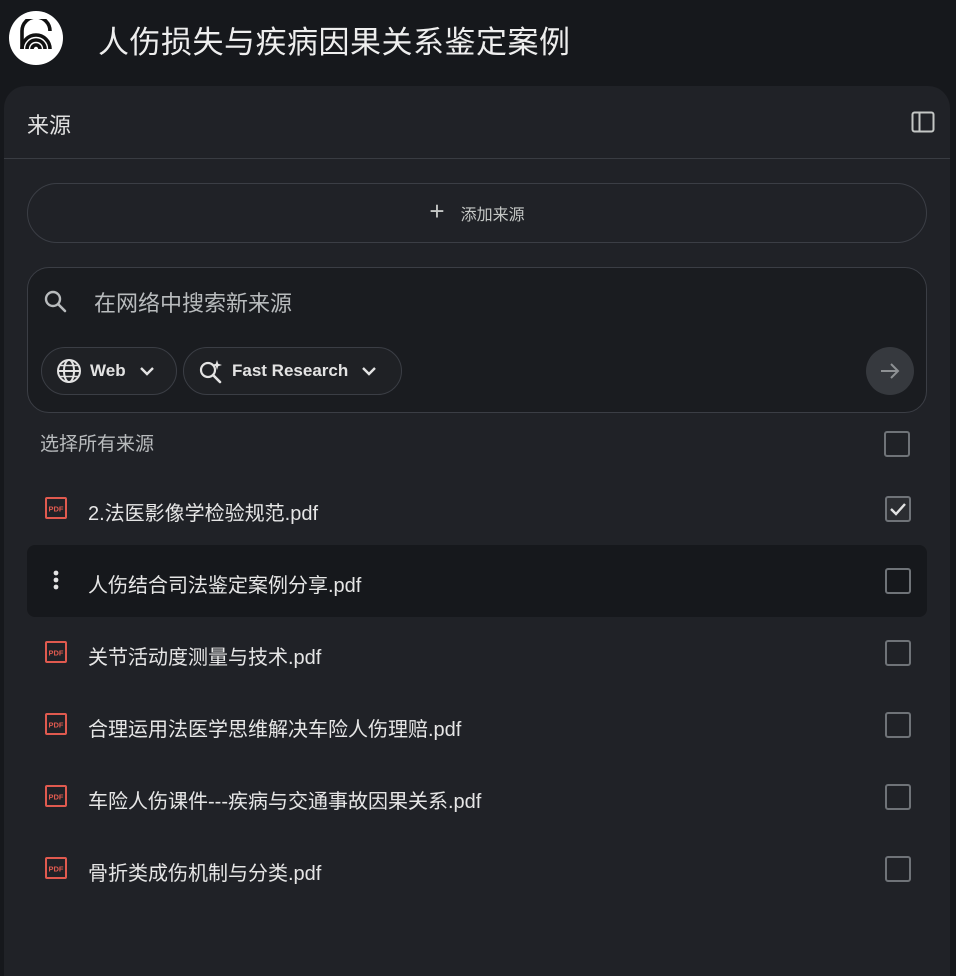 This screenshot has width=956, height=976. What do you see at coordinates (437, 211) in the screenshot?
I see `plus-icon: +` at bounding box center [437, 211].